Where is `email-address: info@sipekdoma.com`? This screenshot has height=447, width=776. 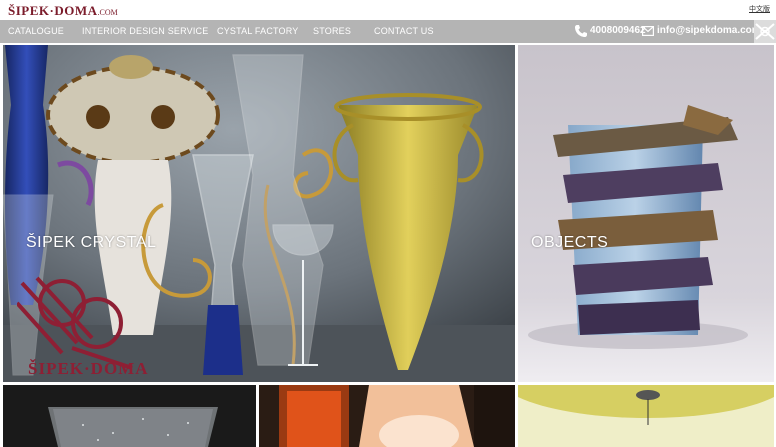 email-address: info@sipekdoma.com is located at coordinates (709, 30).